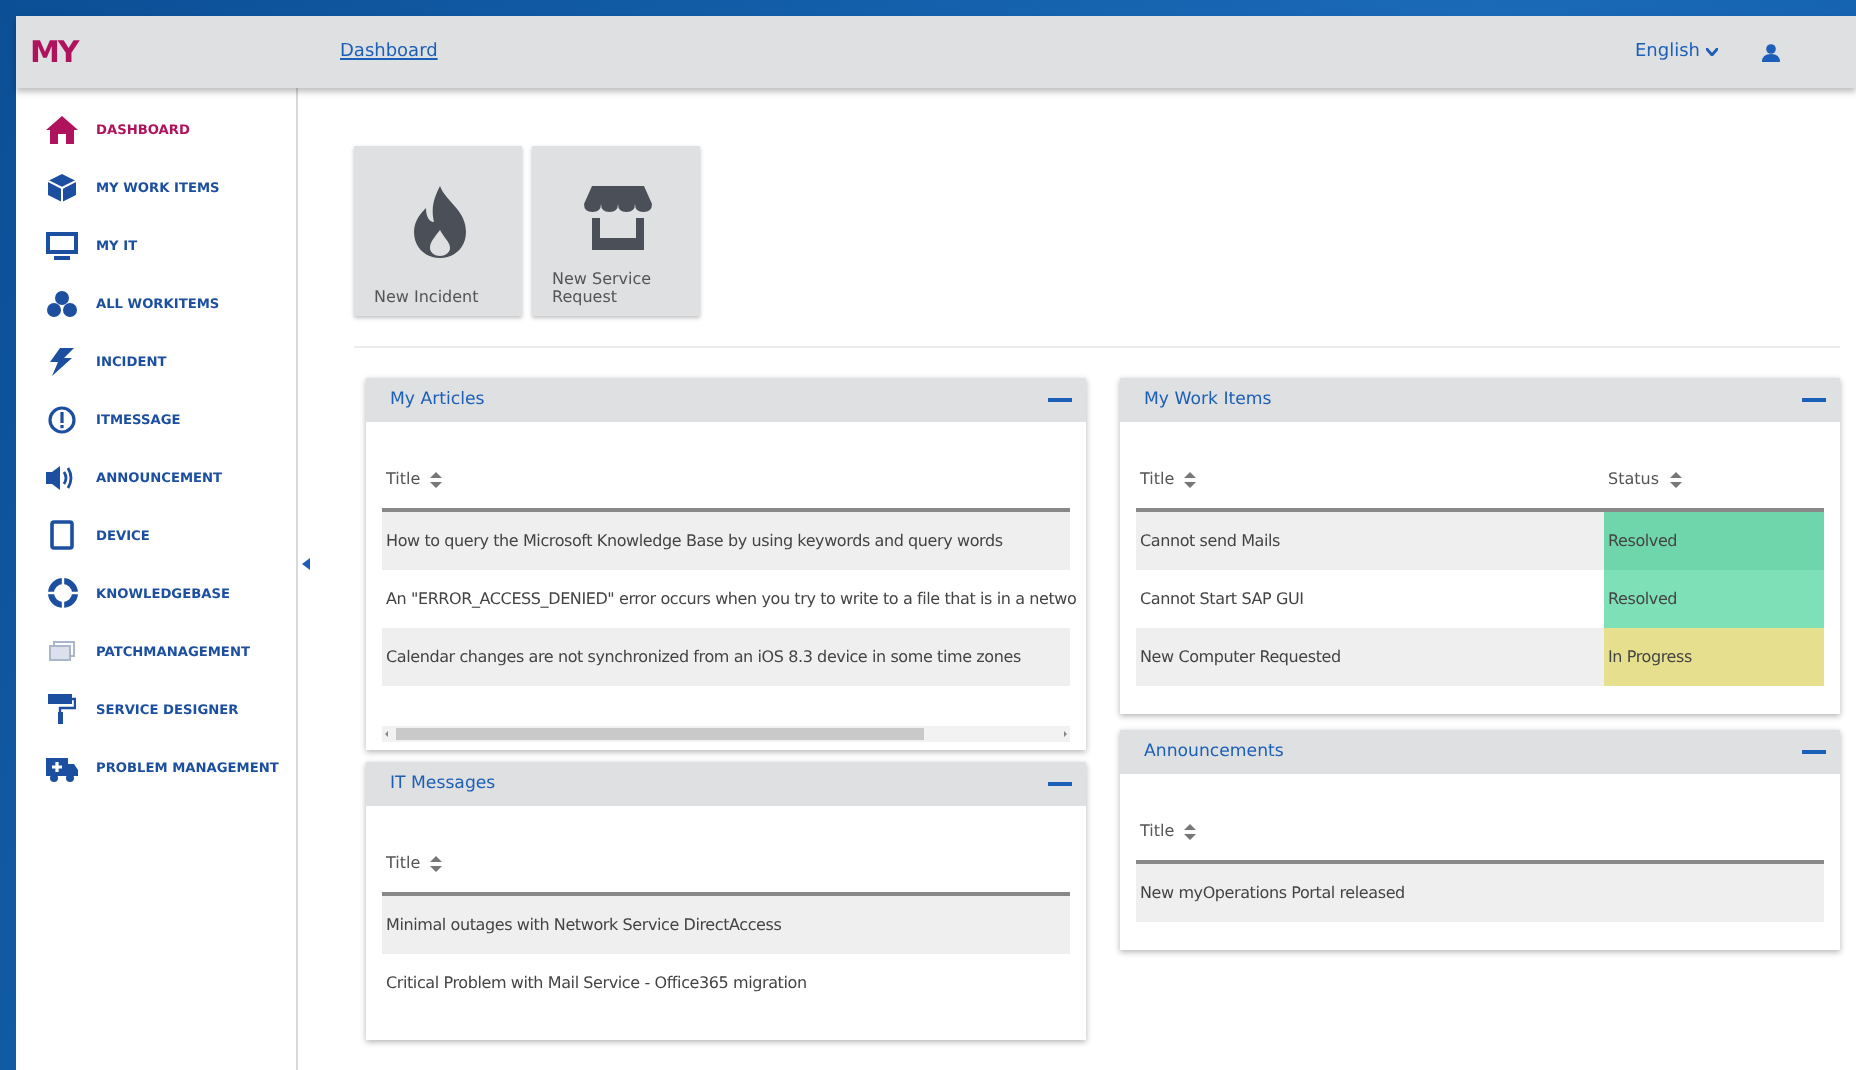  Describe the element at coordinates (1222, 599) in the screenshot. I see `table-cell-text: Cannot Start SAP GUI` at that location.